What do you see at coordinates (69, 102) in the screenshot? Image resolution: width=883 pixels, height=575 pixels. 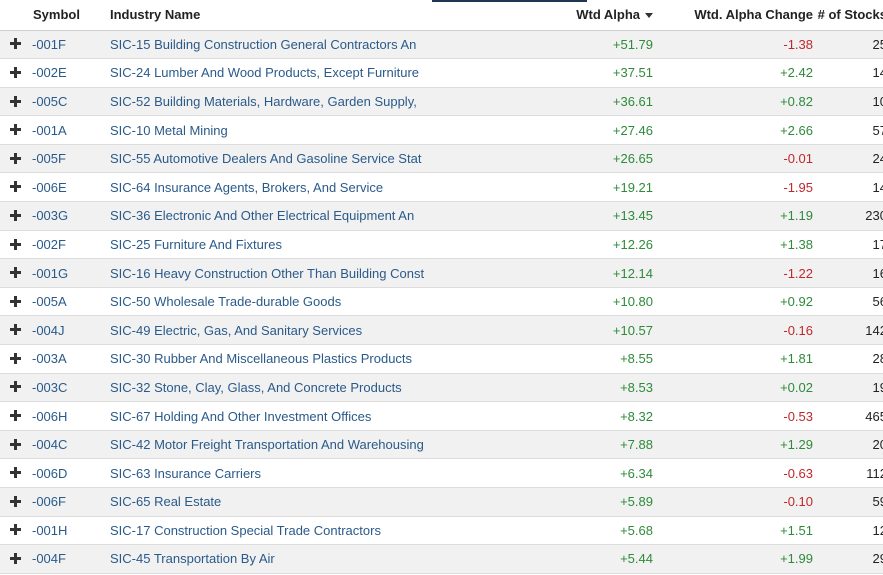 I see `symbol-link: -005C` at bounding box center [69, 102].